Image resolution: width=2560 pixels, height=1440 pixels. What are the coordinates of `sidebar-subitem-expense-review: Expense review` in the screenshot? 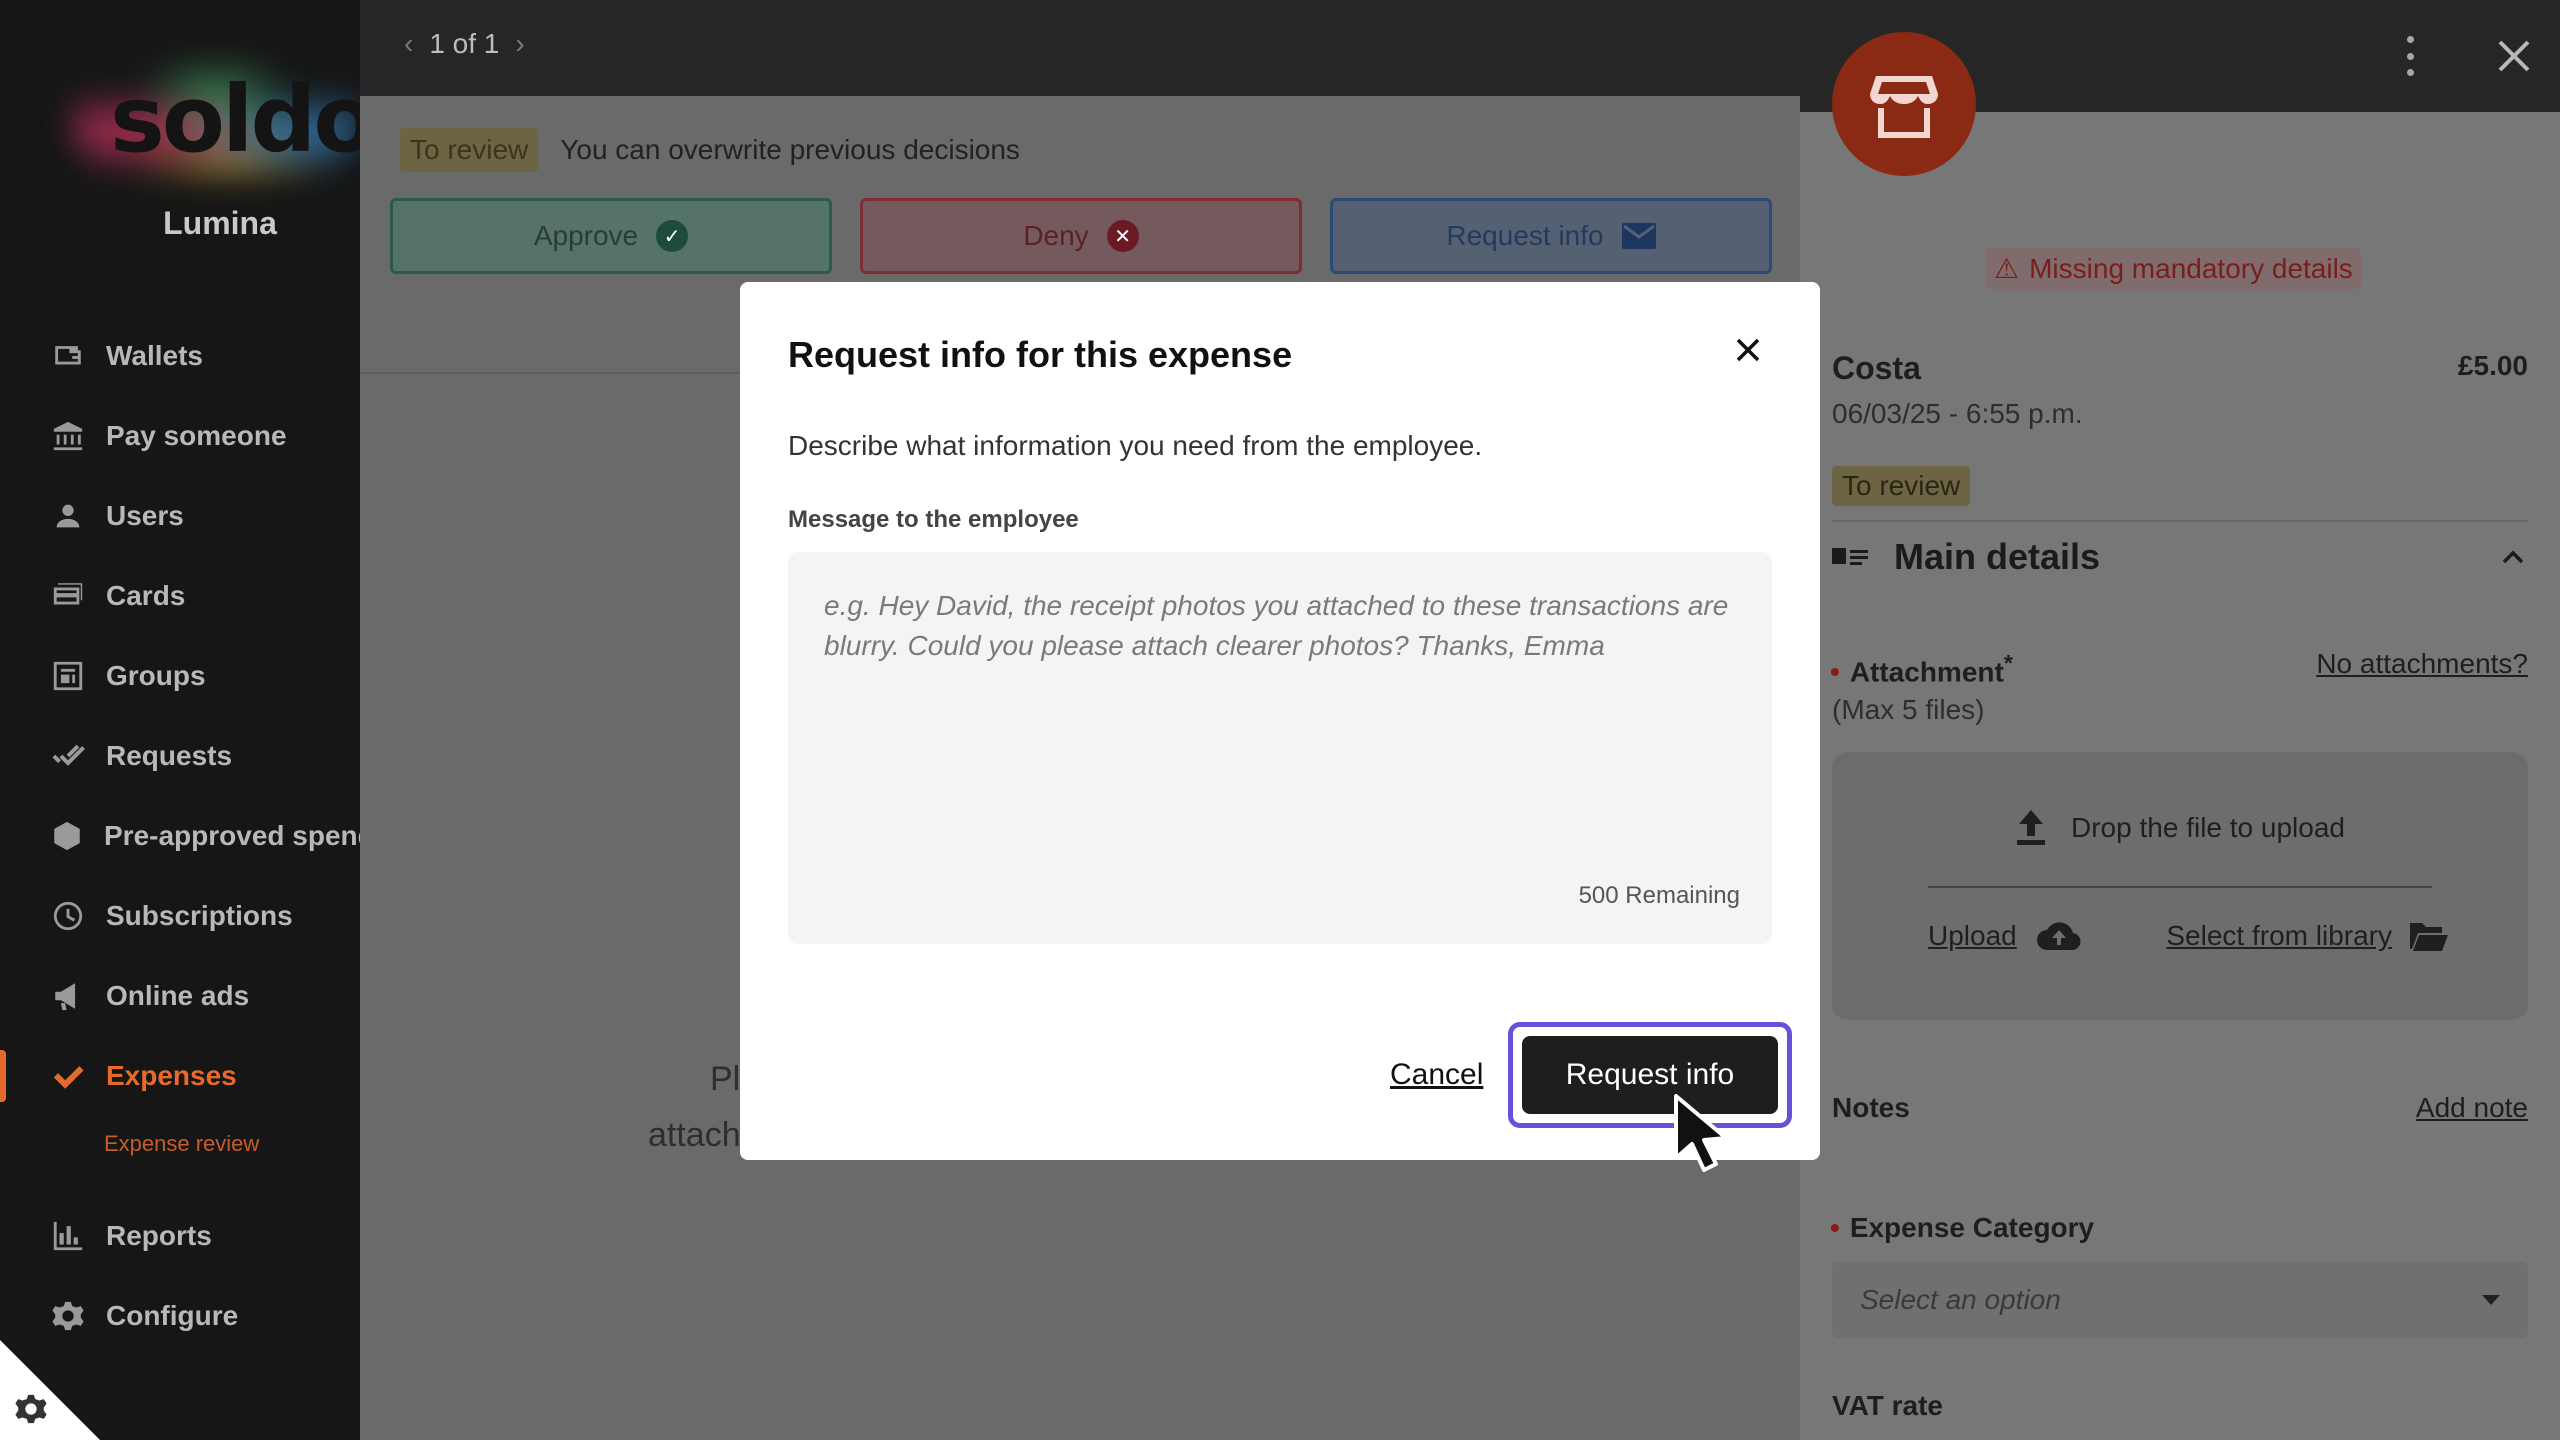 It's located at (180, 1144).